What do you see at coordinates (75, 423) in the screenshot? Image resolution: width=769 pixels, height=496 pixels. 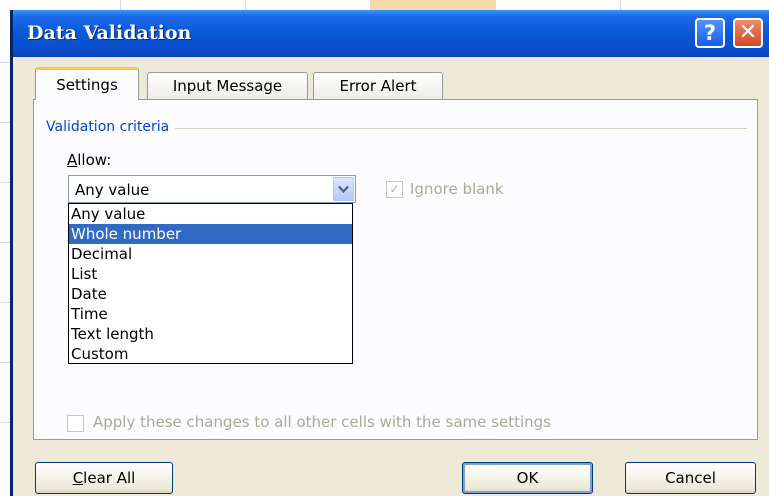 I see `apply-all-checkbox` at bounding box center [75, 423].